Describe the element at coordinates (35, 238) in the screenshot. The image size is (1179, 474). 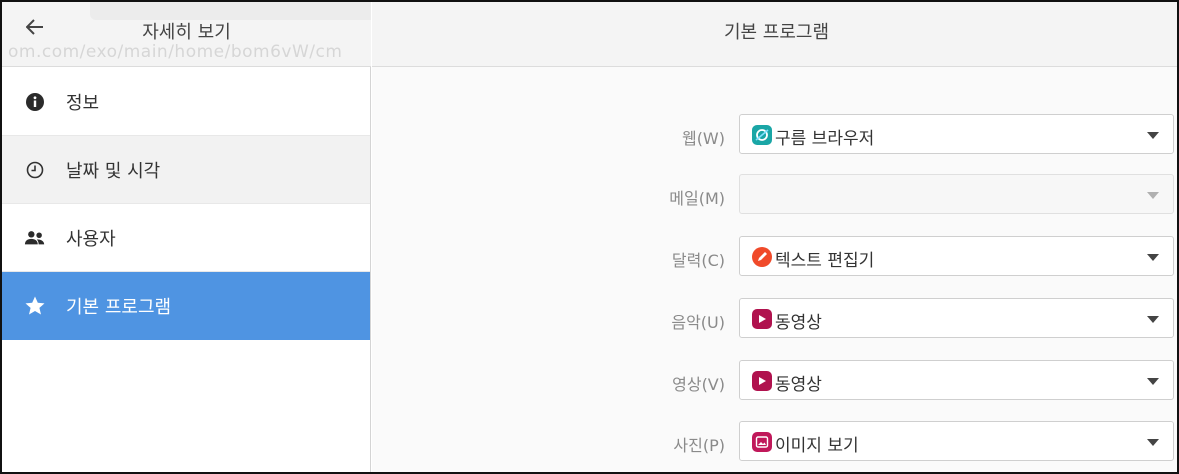
I see `users-icon` at that location.